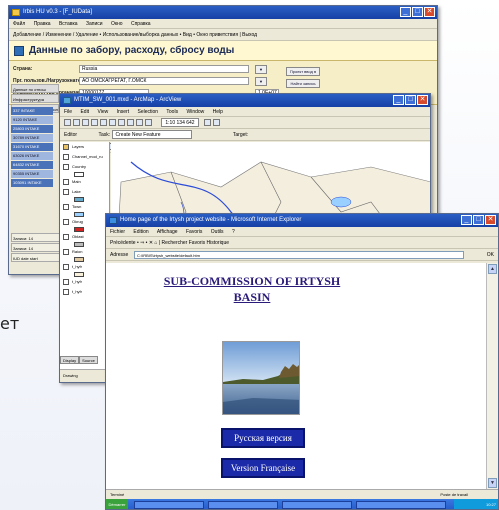 The width and height of the screenshot is (499, 510). I want to click on menu-item: Справка, so click(141, 24).